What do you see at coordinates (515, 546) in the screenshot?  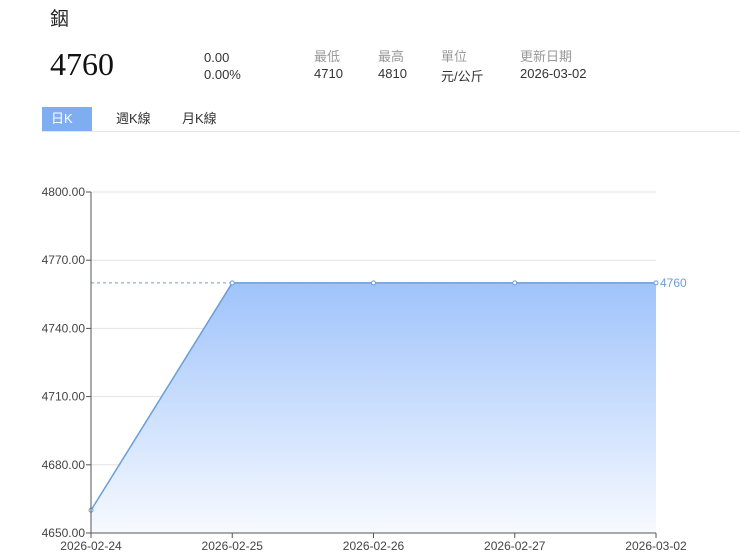 I see `x-tick-label: 2026-02-27` at bounding box center [515, 546].